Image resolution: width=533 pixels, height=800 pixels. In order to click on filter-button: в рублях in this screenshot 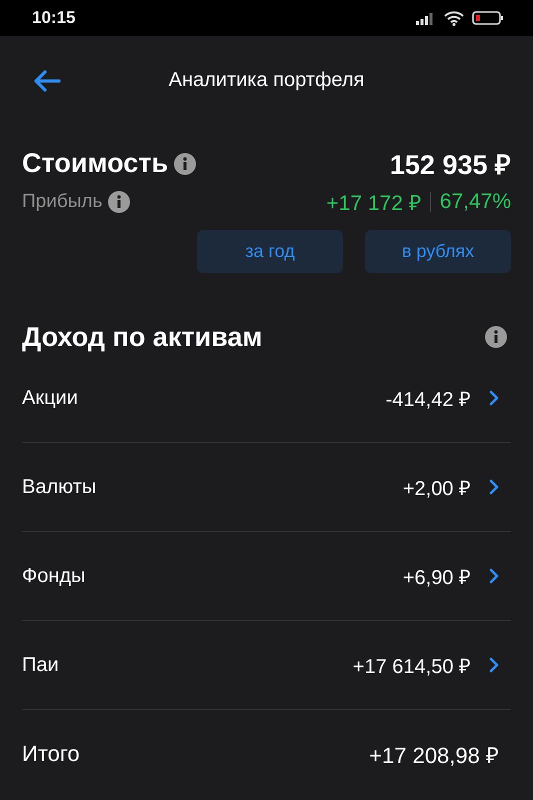, I will do `click(438, 251)`.